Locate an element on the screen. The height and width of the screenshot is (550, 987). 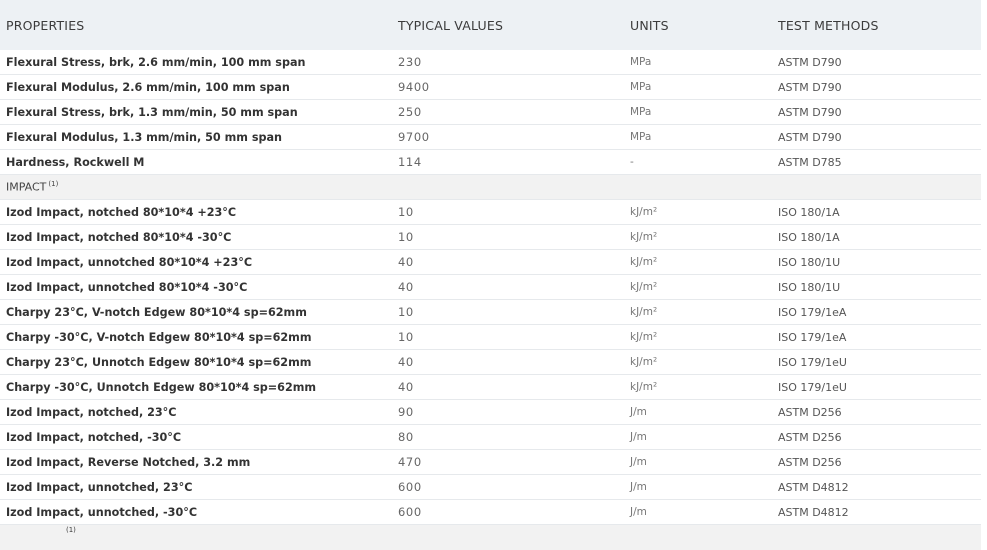
header-properties: PROPERTIES is located at coordinates (45, 25).